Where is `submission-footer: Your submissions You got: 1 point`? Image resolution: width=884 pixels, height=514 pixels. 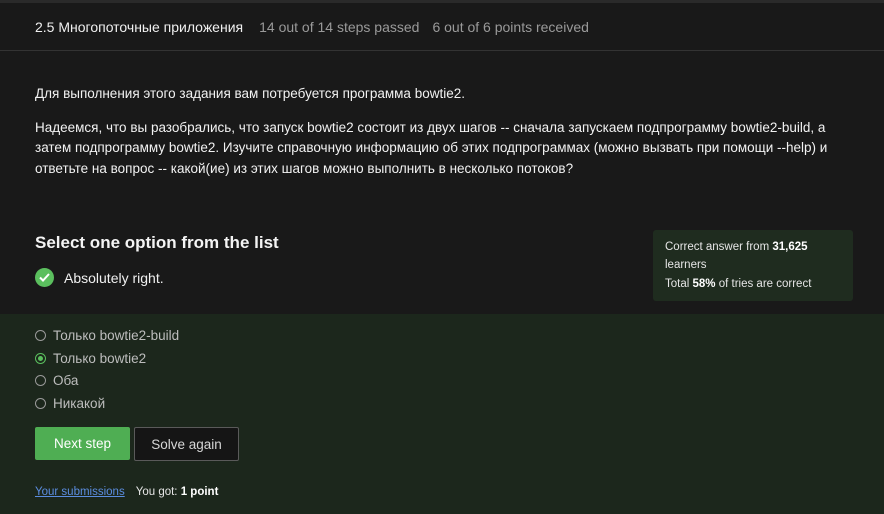 submission-footer: Your submissions You got: 1 point is located at coordinates (126, 492).